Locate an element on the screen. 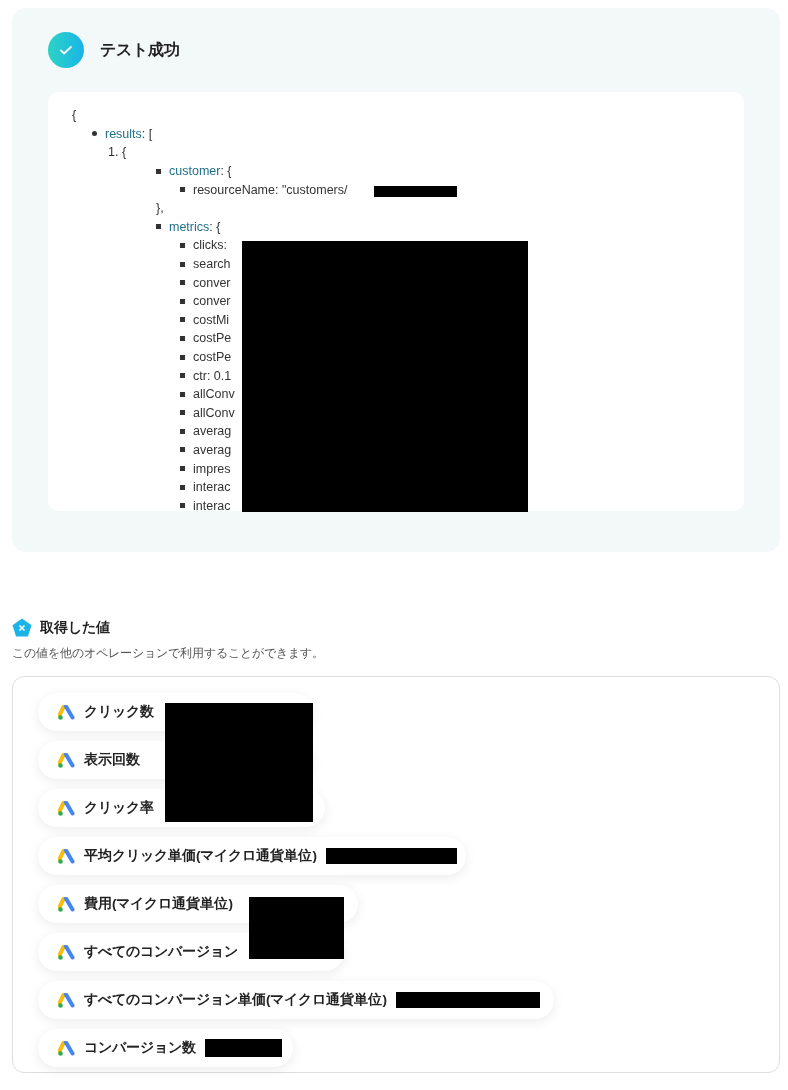 The width and height of the screenshot is (788, 1090). json-line: 1. { is located at coordinates (117, 152).